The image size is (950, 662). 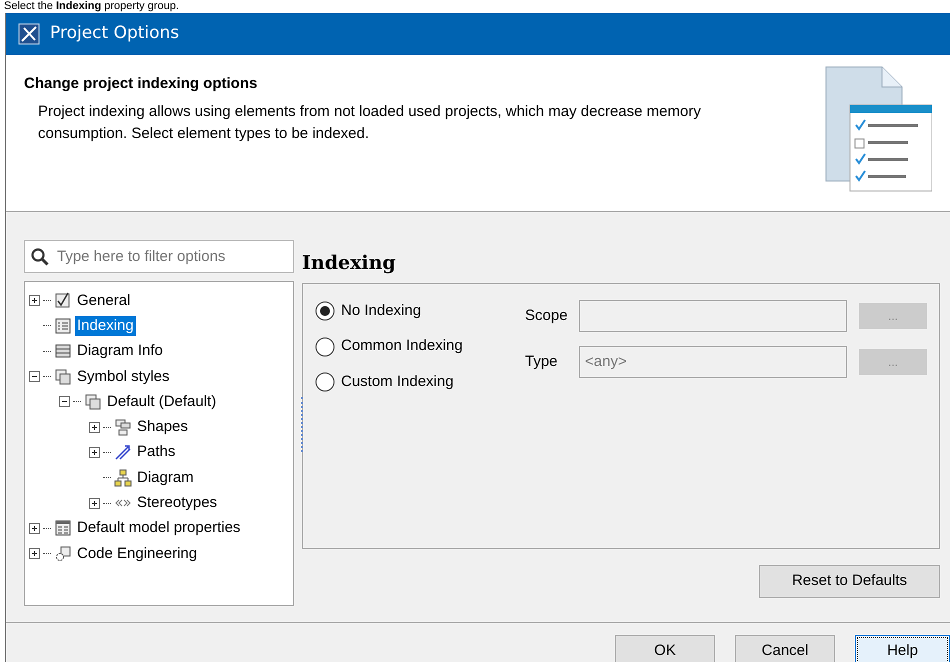 What do you see at coordinates (370, 123) in the screenshot?
I see `header-description: Project indexing allows using elements from not loaded used projects, which may decrease memory consumption. Select element types to be indexed.` at bounding box center [370, 123].